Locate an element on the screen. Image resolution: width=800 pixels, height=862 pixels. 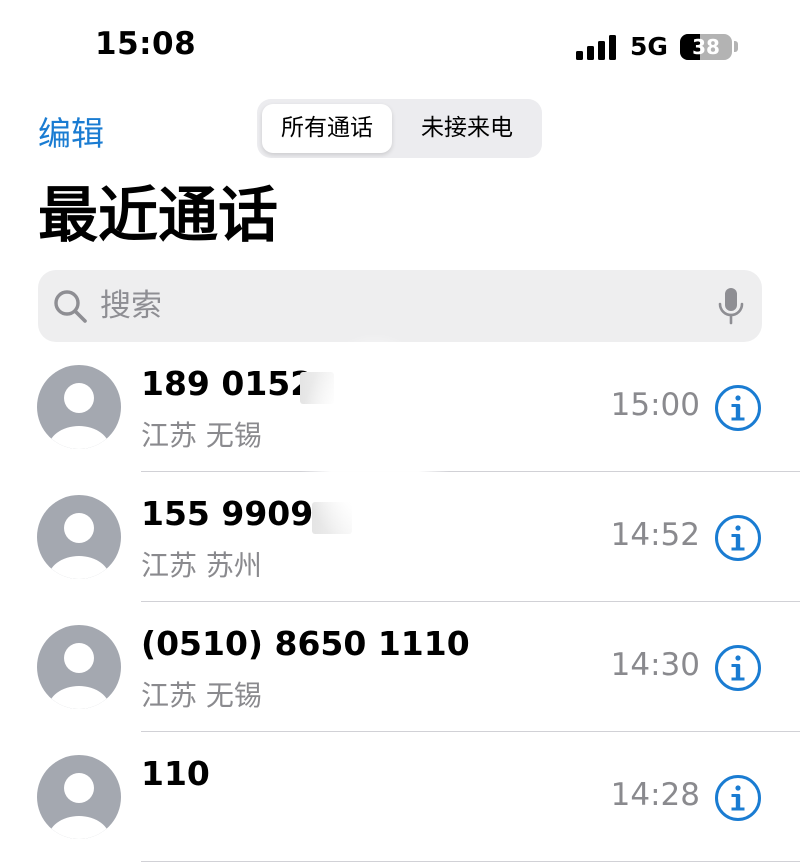
caller-number: 155 9909 is located at coordinates (227, 513).